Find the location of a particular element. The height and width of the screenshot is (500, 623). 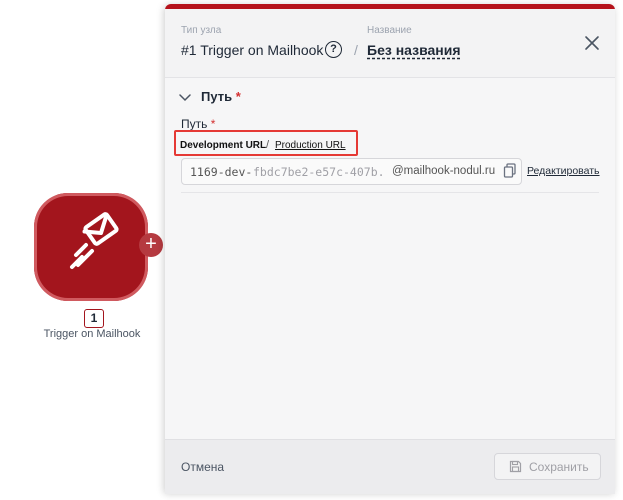

copy-icon is located at coordinates (510, 171).